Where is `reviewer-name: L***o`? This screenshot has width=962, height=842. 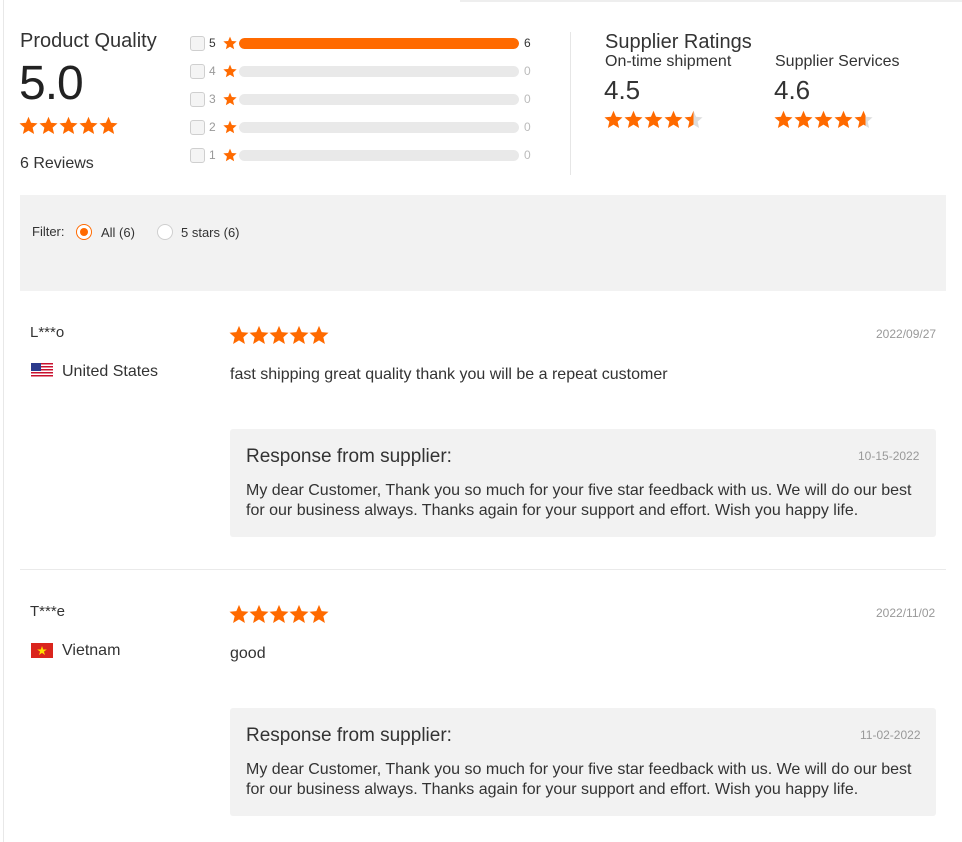
reviewer-name: L***o is located at coordinates (47, 332).